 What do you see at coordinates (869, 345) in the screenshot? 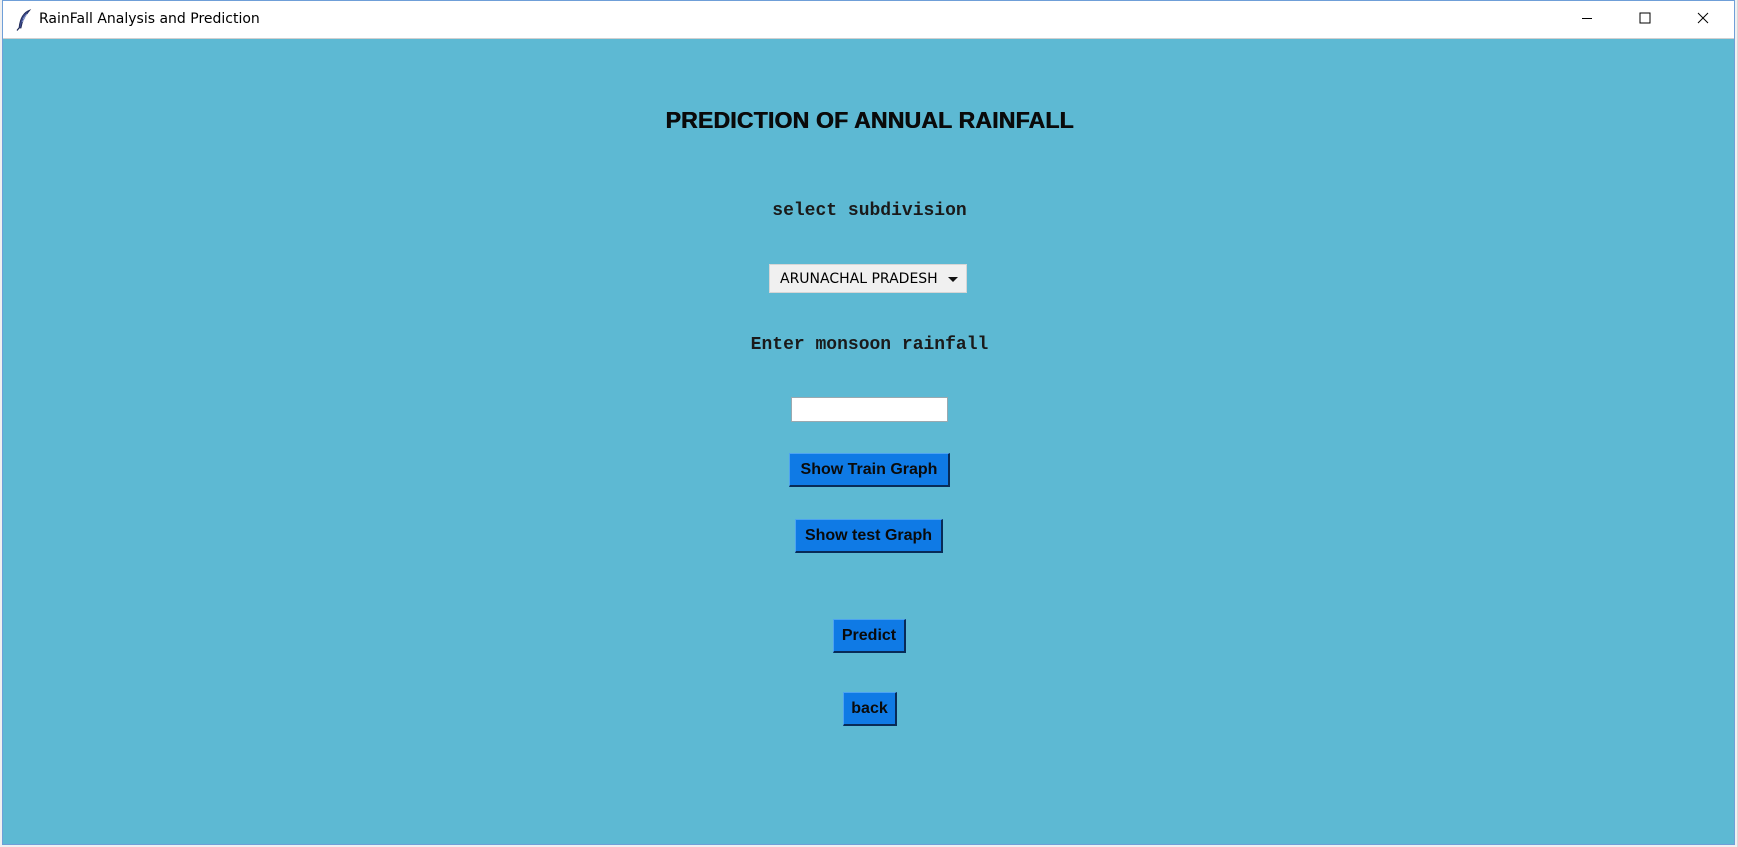
I see `monsoon-rainfall-label: Enter monsoon rainfall` at bounding box center [869, 345].